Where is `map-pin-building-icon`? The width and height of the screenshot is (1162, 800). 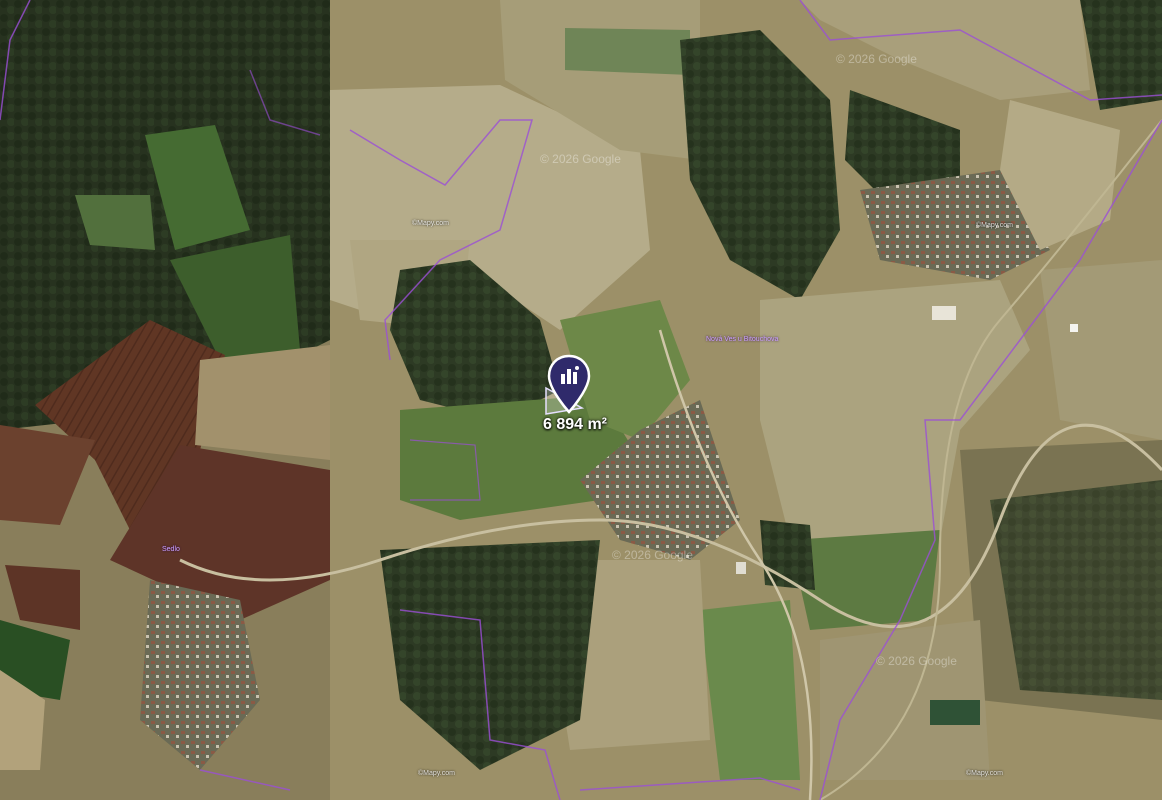 map-pin-building-icon is located at coordinates (569, 384).